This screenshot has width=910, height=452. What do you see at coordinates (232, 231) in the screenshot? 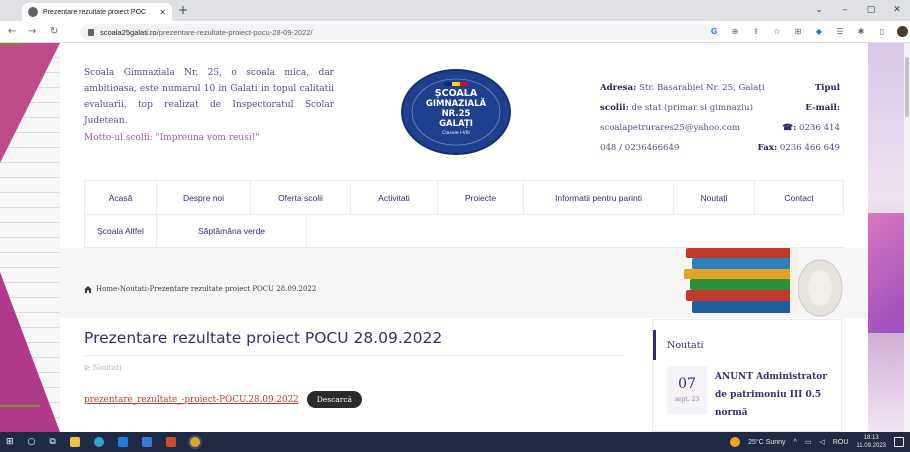
I see `nav-item-saptamana-verde: Săptămâna verde` at bounding box center [232, 231].